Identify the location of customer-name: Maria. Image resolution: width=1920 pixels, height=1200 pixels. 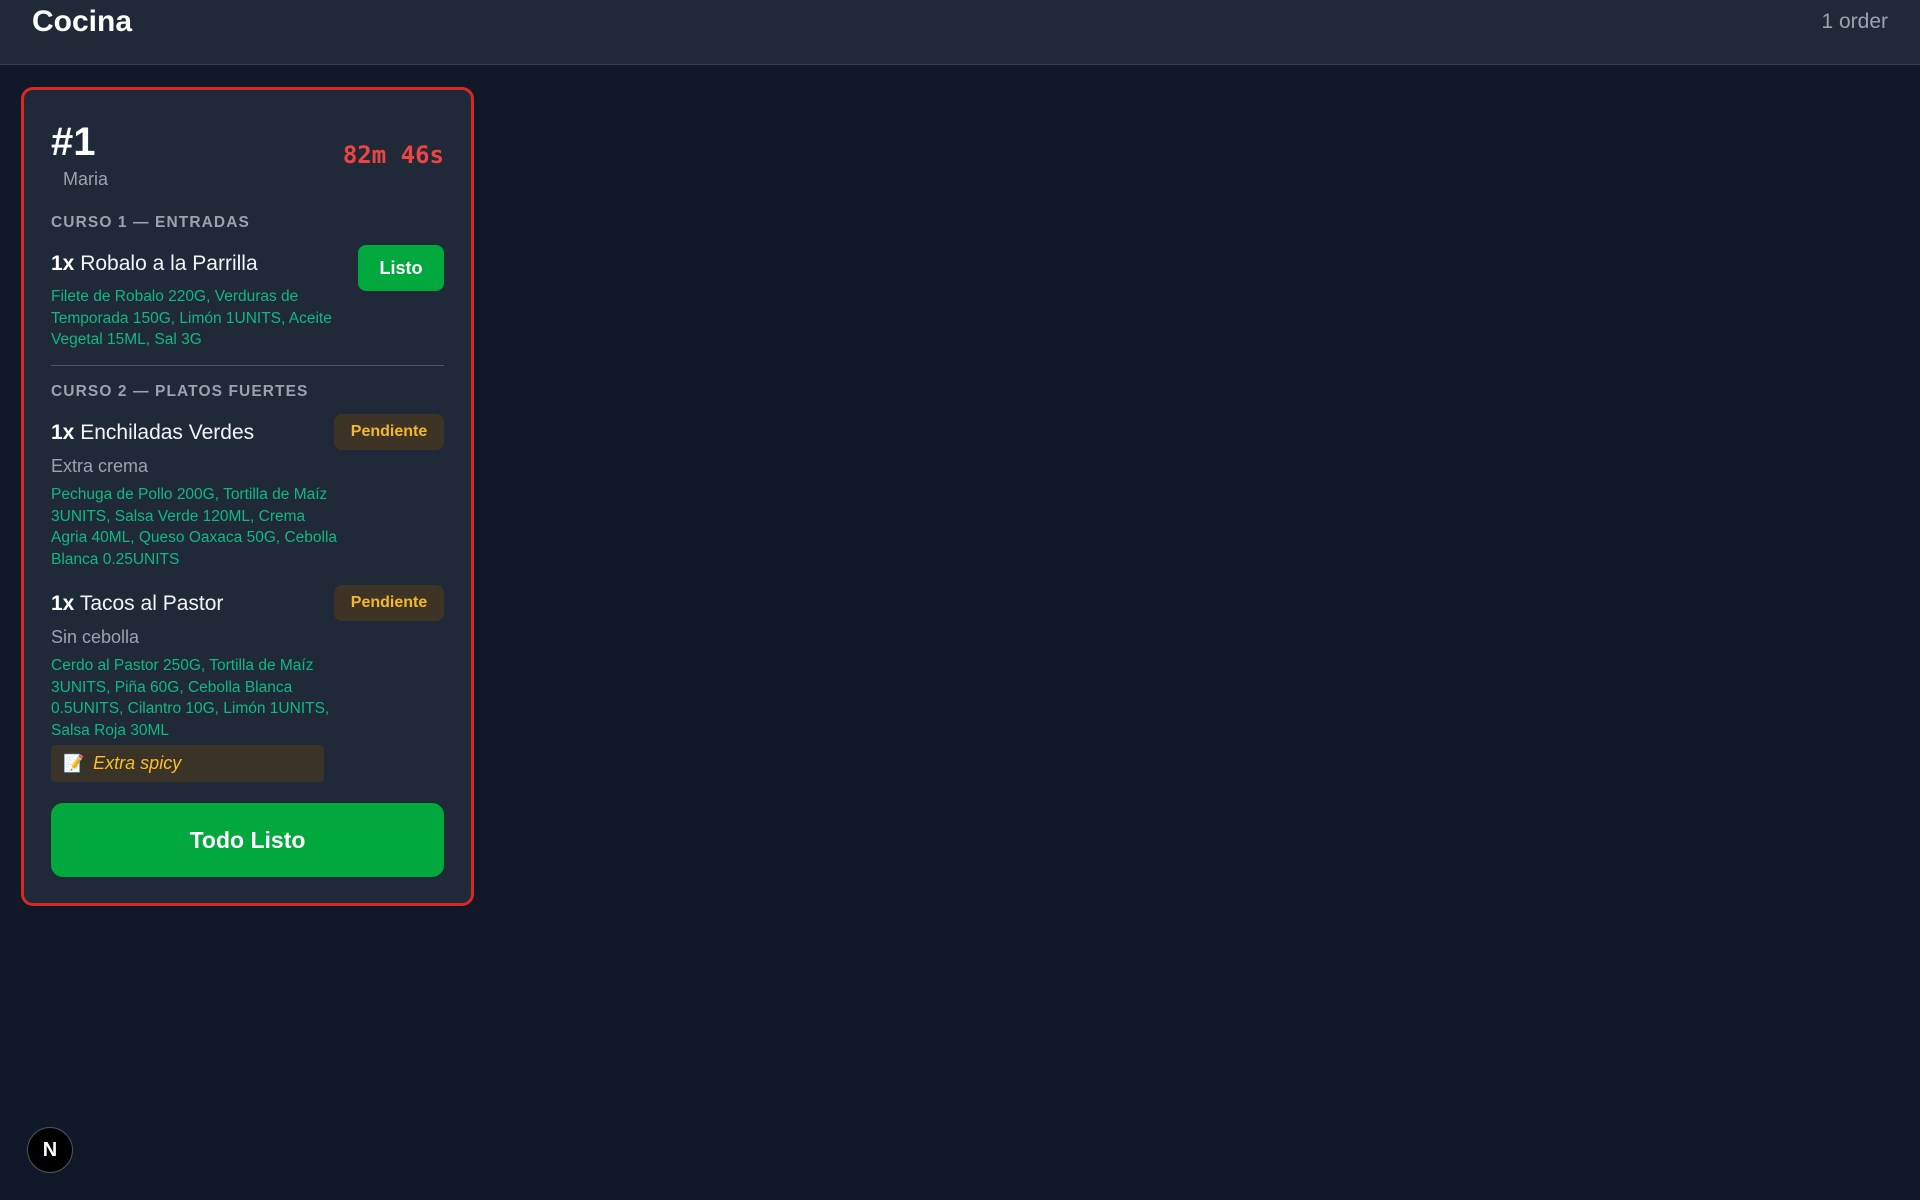
(86, 179).